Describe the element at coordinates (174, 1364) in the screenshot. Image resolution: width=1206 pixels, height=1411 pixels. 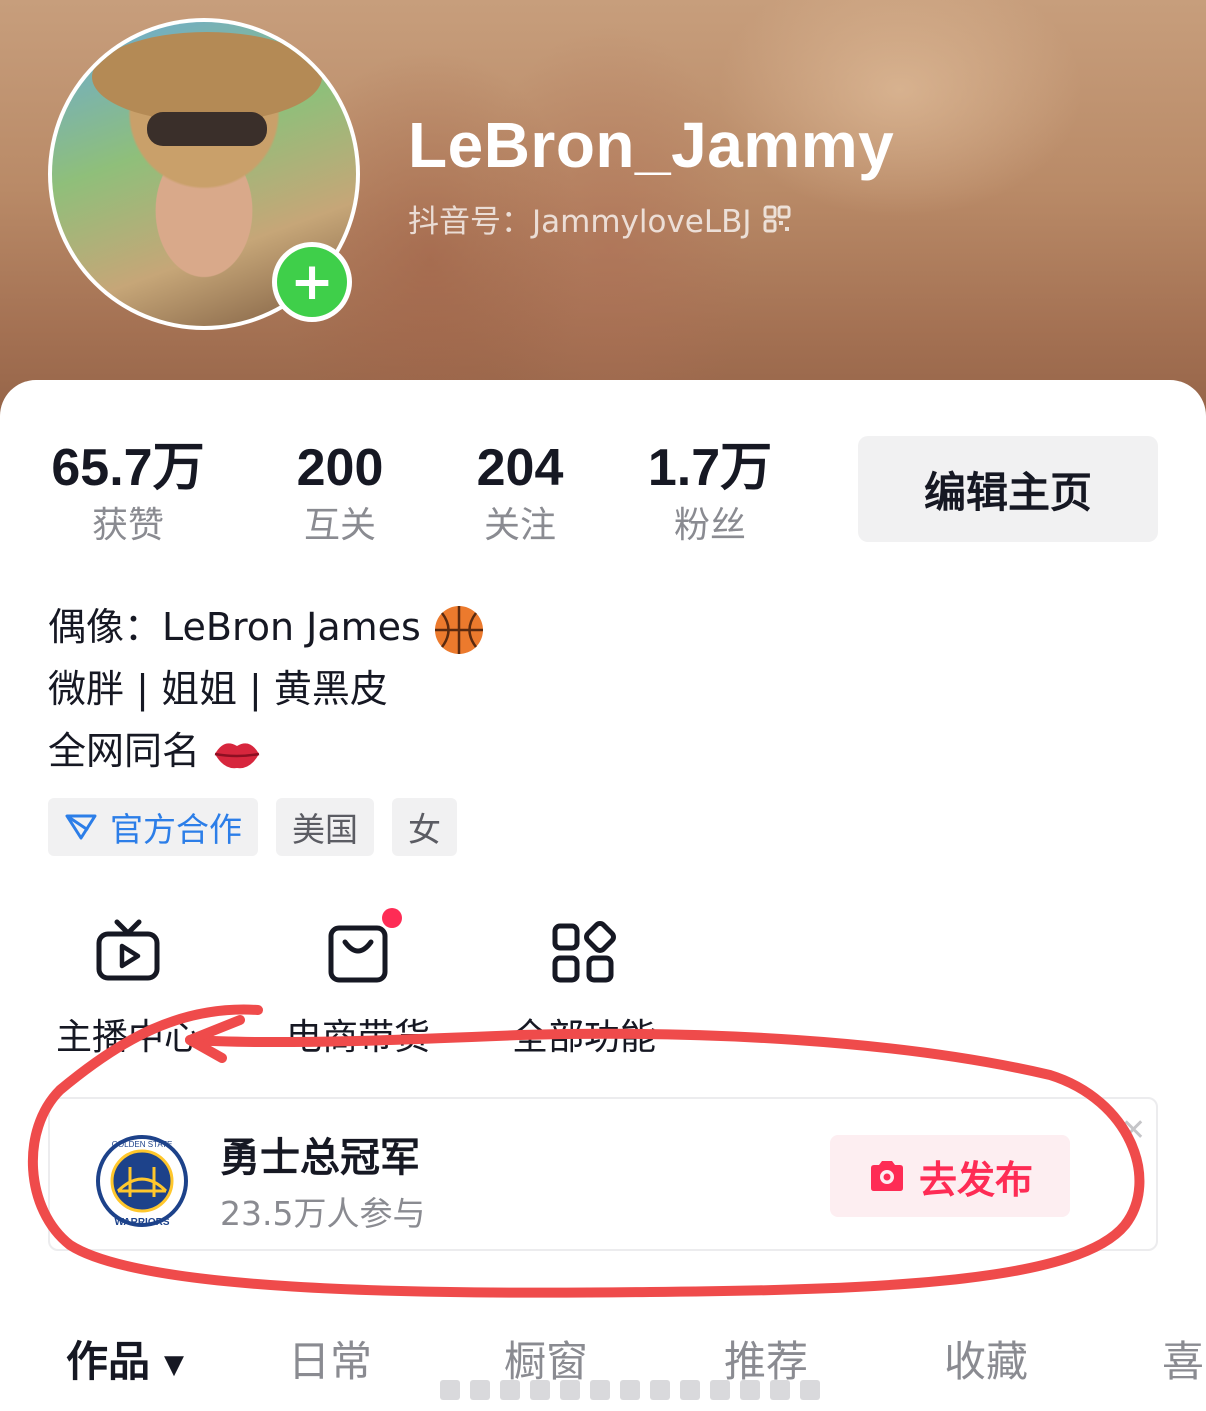
I see `caret-down-icon: ▼` at that location.